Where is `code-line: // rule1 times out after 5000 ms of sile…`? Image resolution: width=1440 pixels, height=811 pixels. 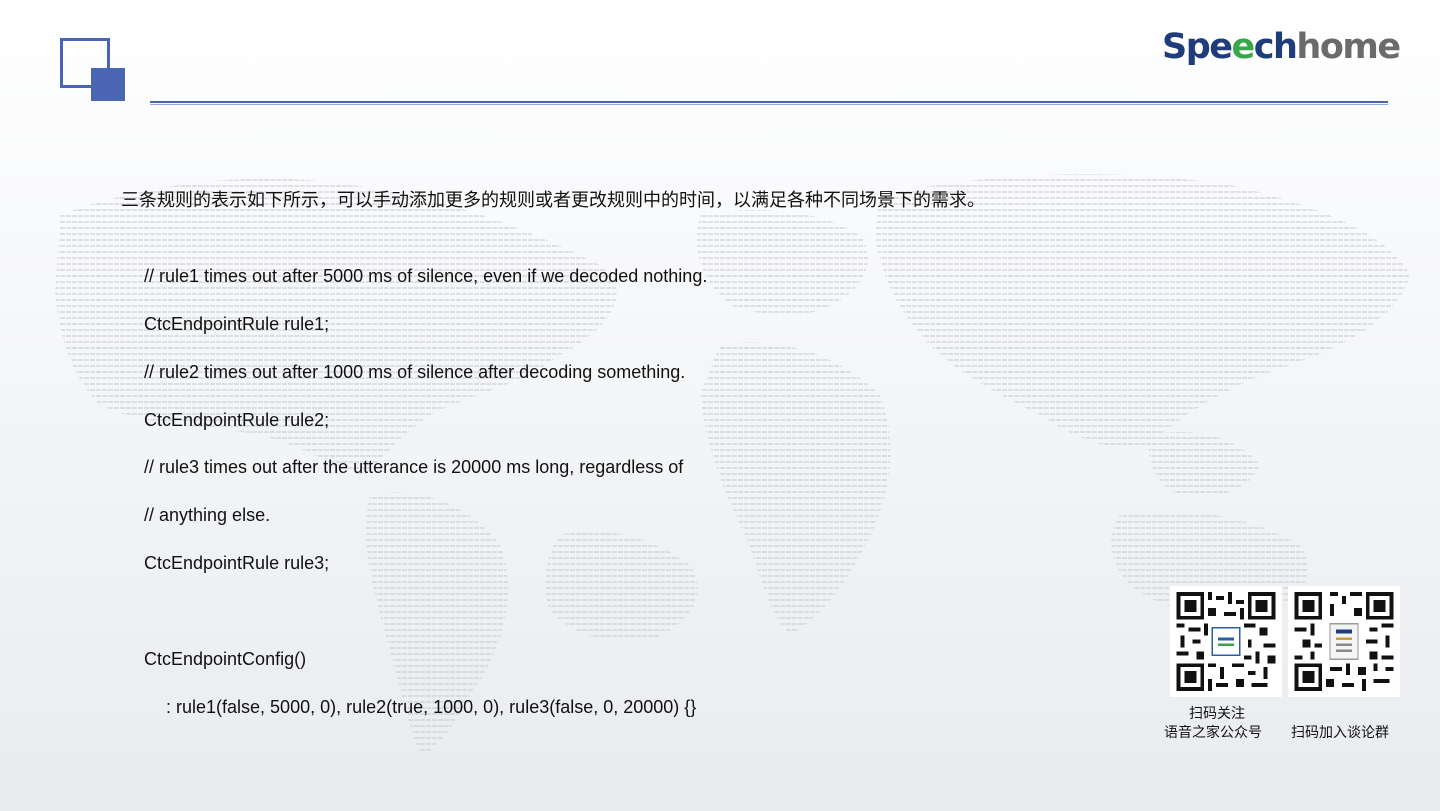 code-line: // rule1 times out after 5000 ms of sile… is located at coordinates (426, 276).